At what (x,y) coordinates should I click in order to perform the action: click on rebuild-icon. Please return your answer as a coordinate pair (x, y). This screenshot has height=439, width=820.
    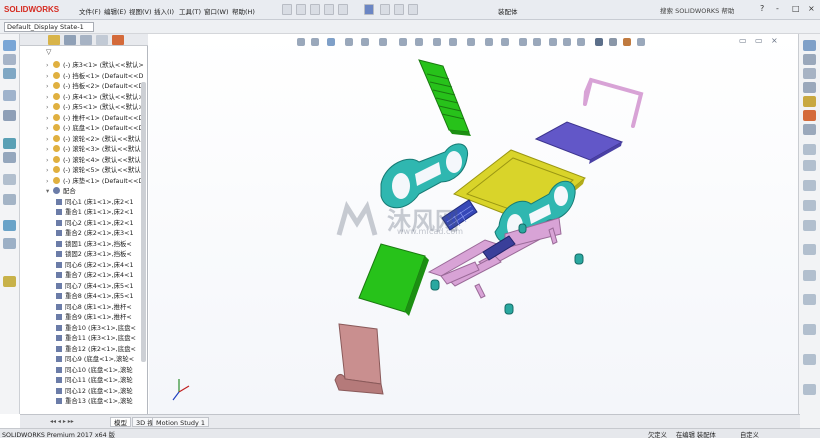
    Looking at the image, I should click on (385, 9).